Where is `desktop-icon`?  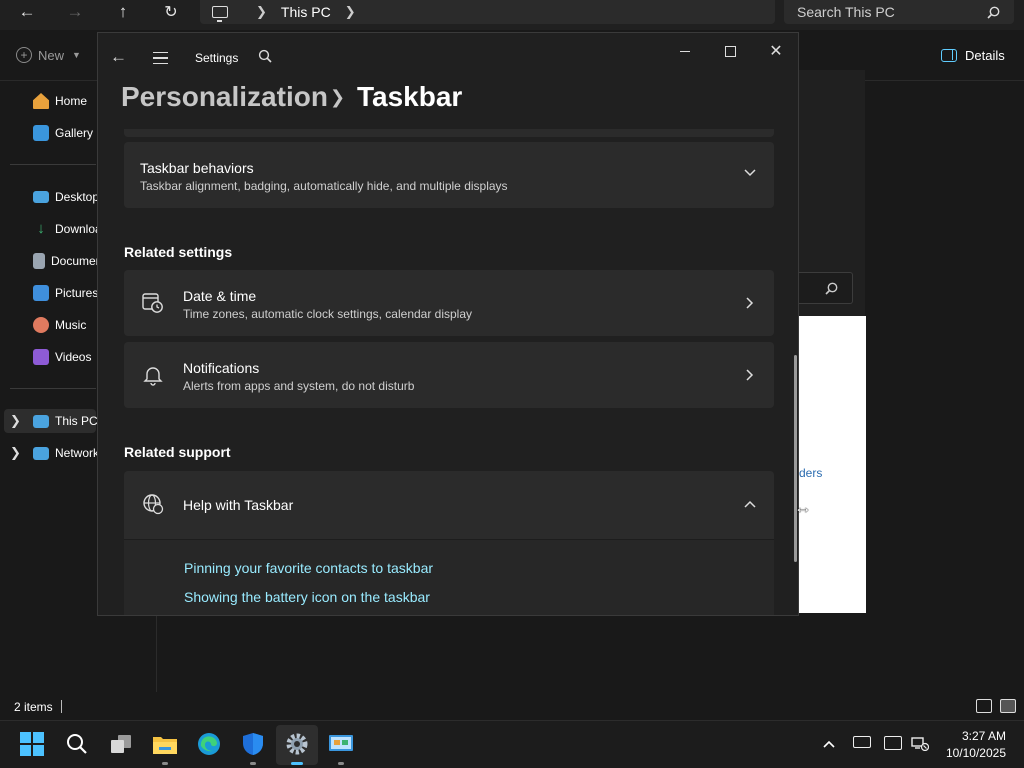 desktop-icon is located at coordinates (41, 197).